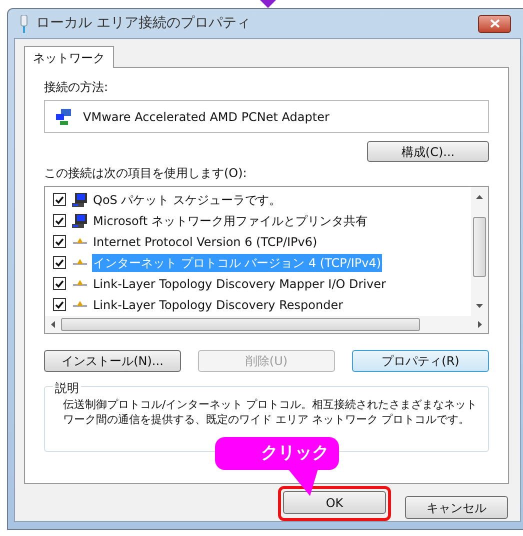  I want to click on list-item: Internet Protocol Version 6 (TCP/IPv6), so click(205, 241).